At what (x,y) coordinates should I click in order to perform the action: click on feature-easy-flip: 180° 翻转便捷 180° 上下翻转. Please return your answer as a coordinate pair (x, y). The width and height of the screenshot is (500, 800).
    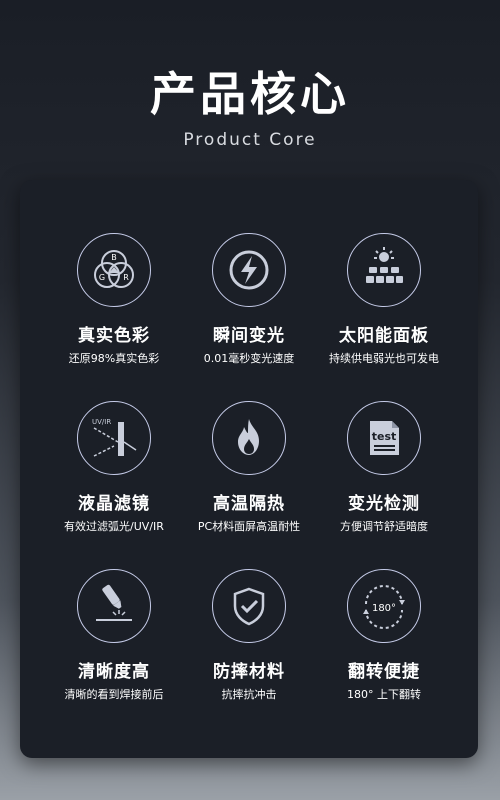
    Looking at the image, I should click on (384, 635).